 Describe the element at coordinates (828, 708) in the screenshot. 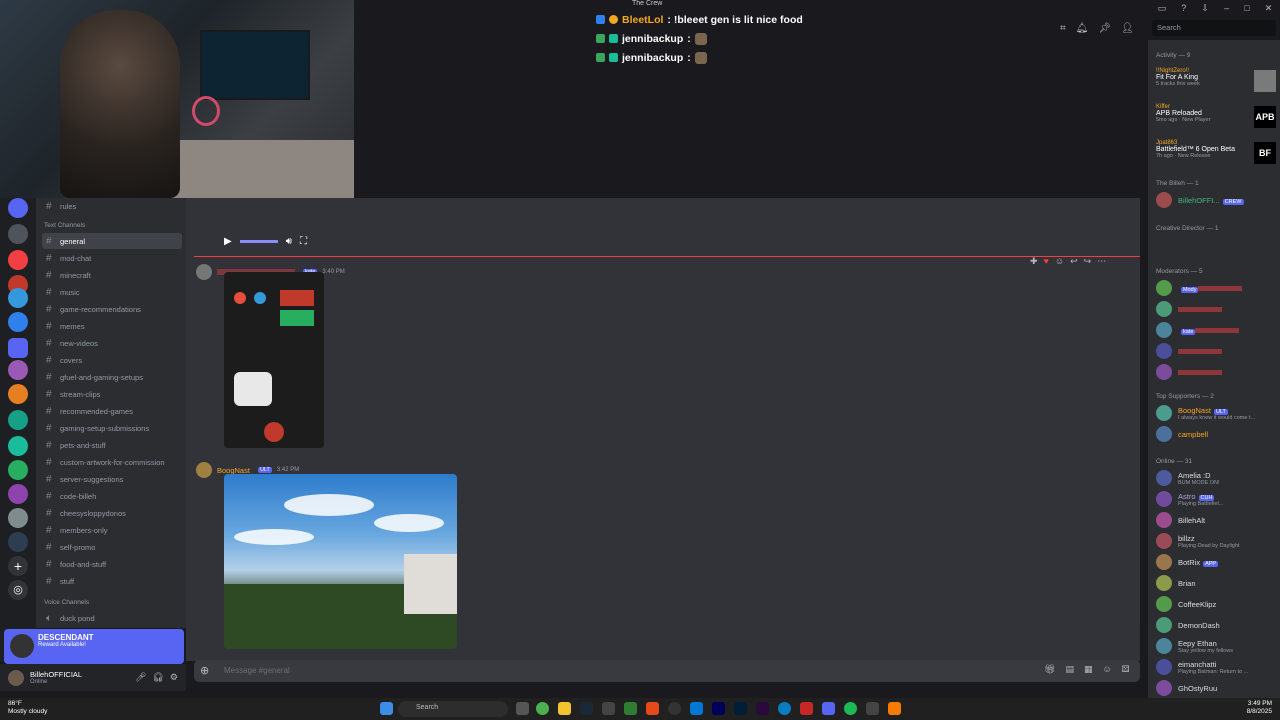

I see `discord-icon` at that location.